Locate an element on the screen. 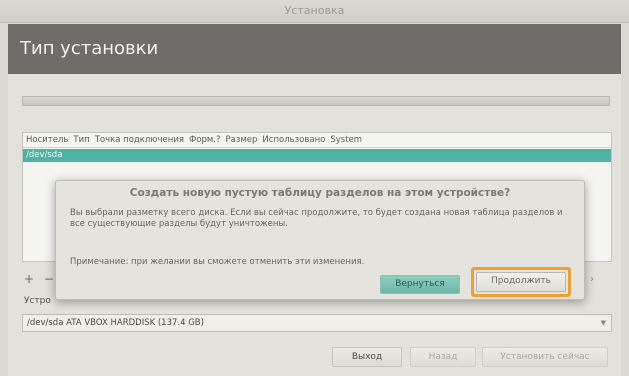 This screenshot has width=629, height=376. column-header: Использовано is located at coordinates (293, 140).